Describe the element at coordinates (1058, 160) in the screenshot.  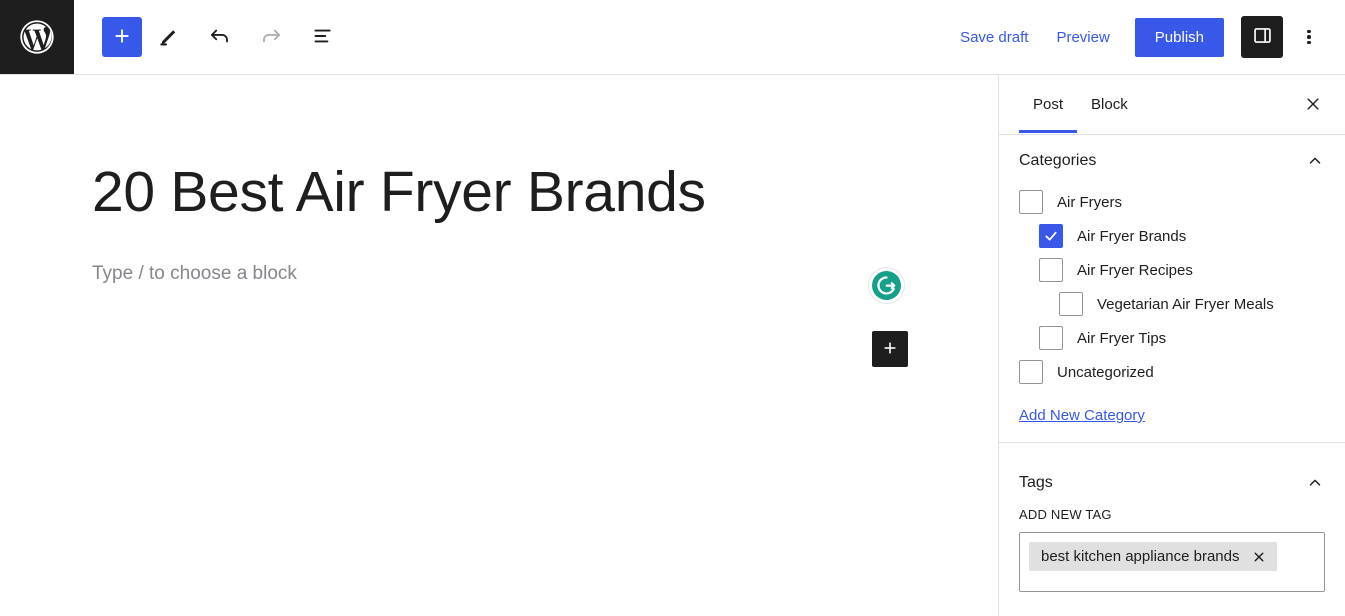
I see `categories-panel-title: Categories` at that location.